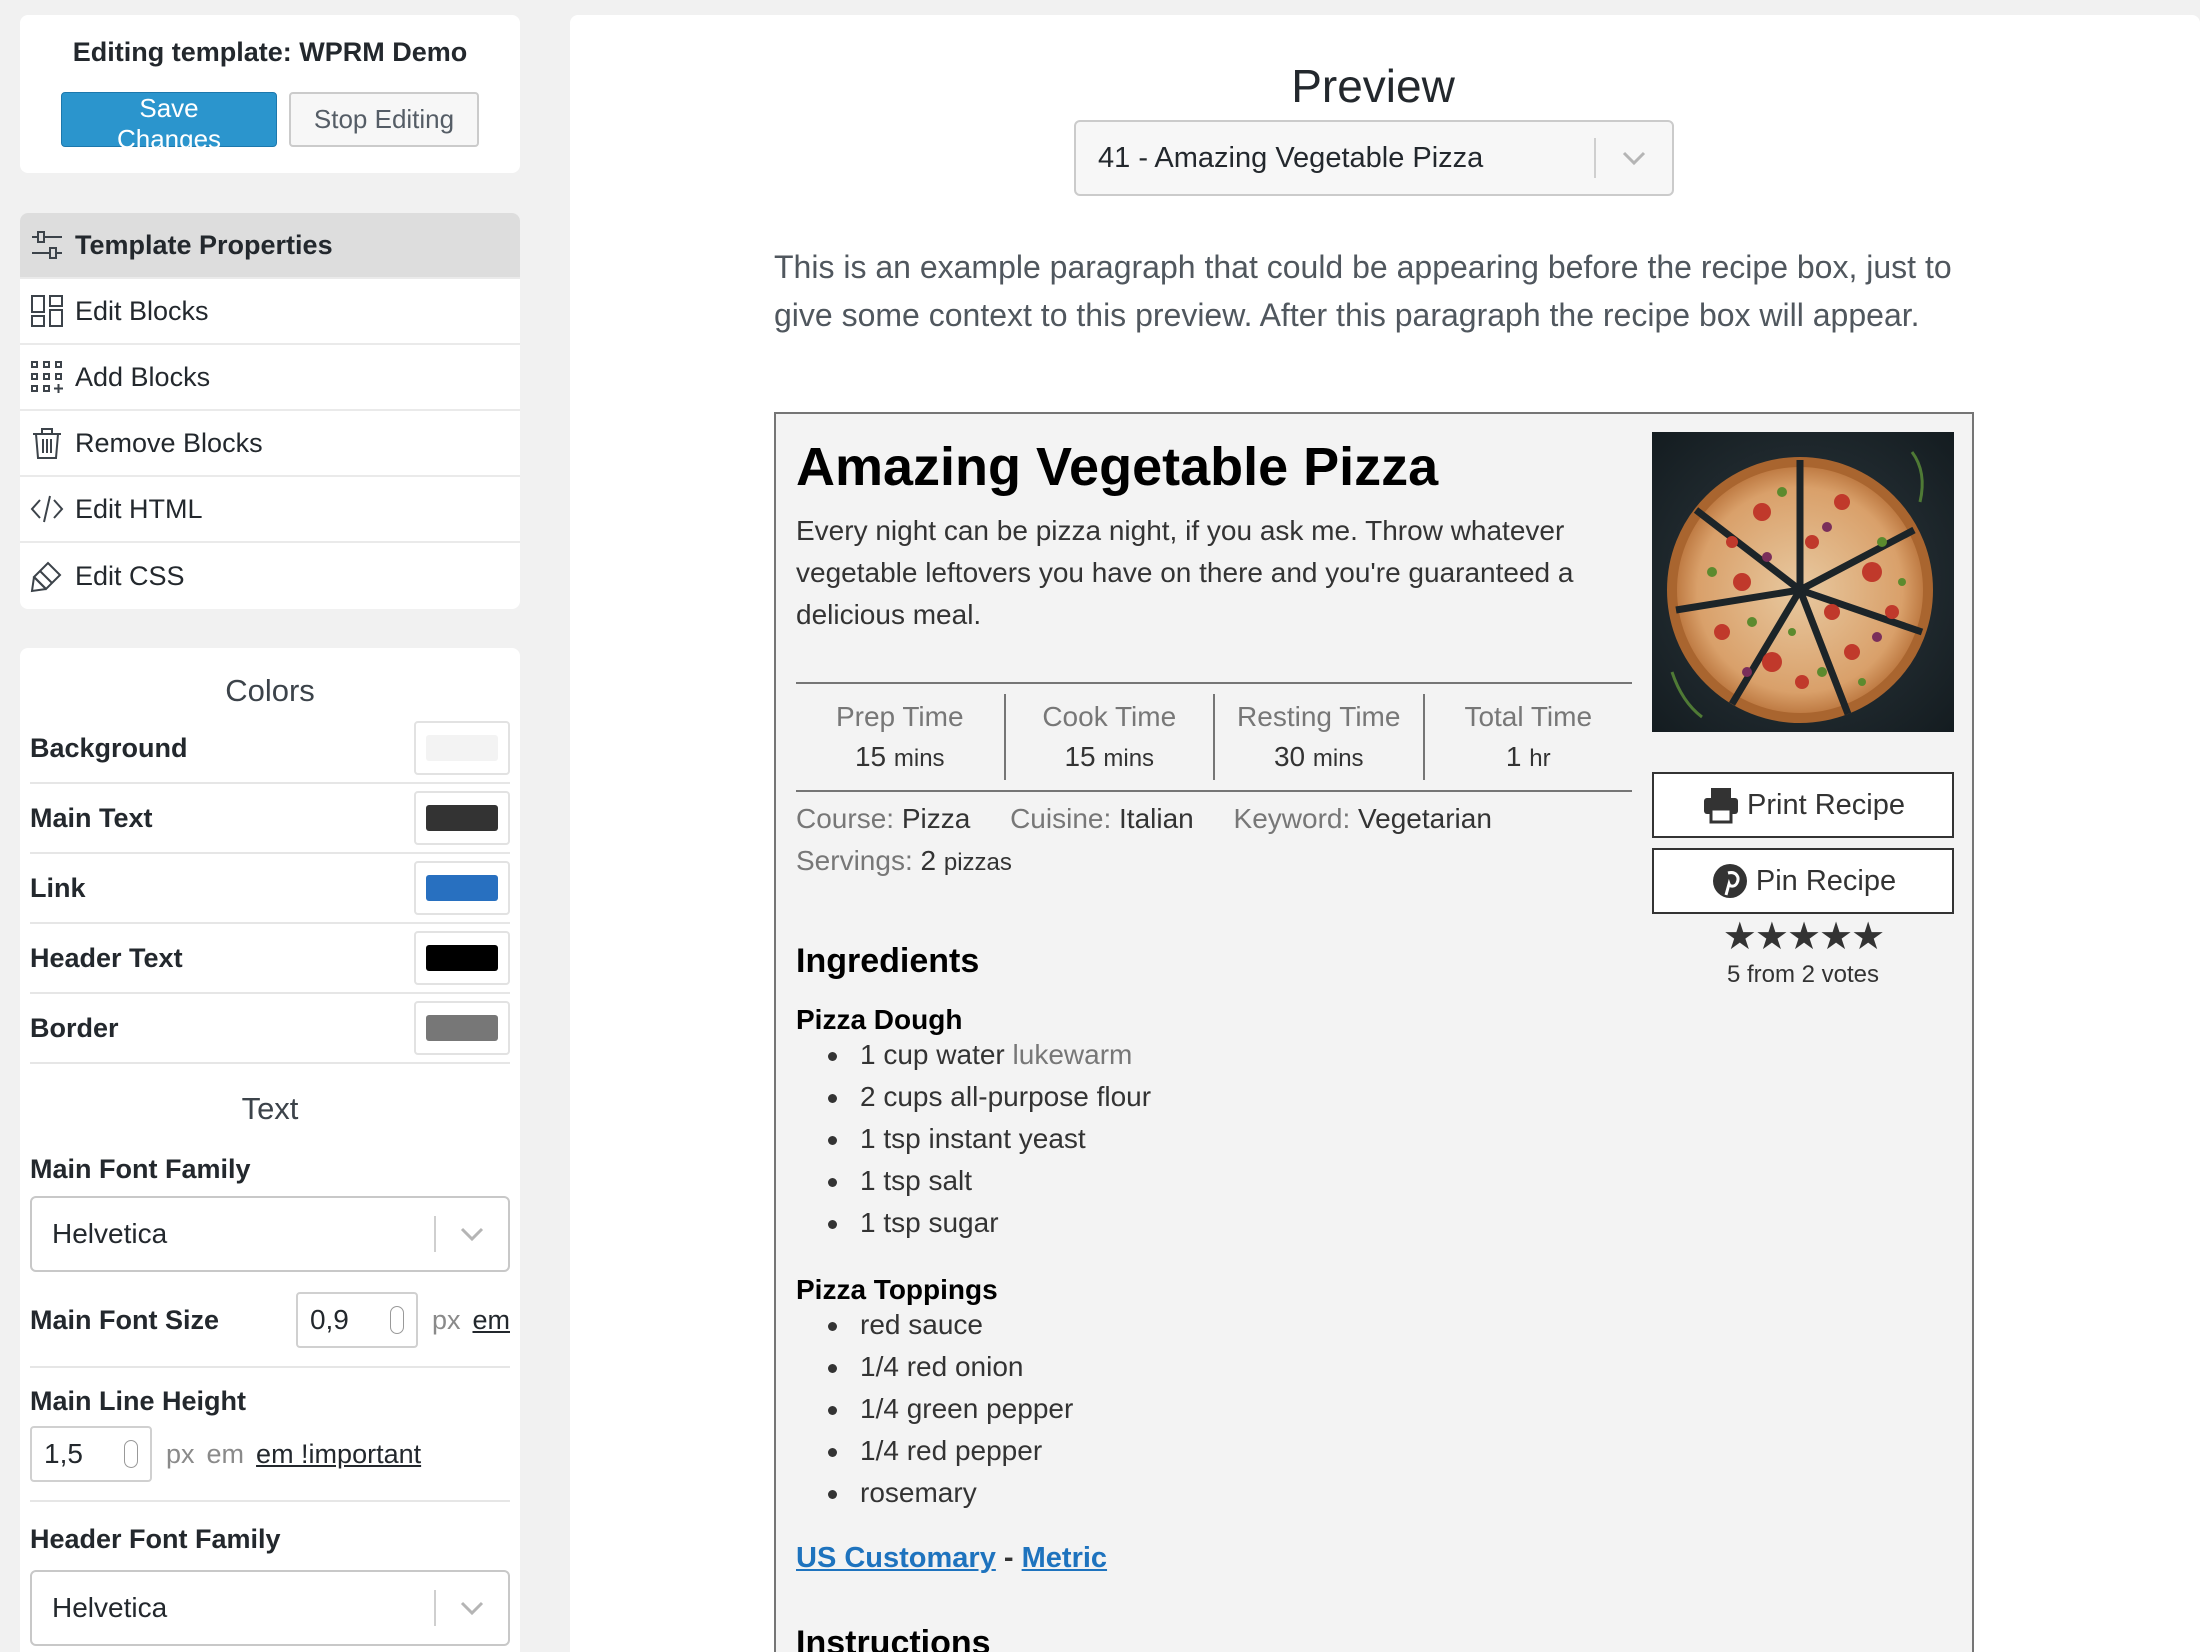 This screenshot has width=2200, height=1652. What do you see at coordinates (74, 1027) in the screenshot?
I see `color-label: Border` at bounding box center [74, 1027].